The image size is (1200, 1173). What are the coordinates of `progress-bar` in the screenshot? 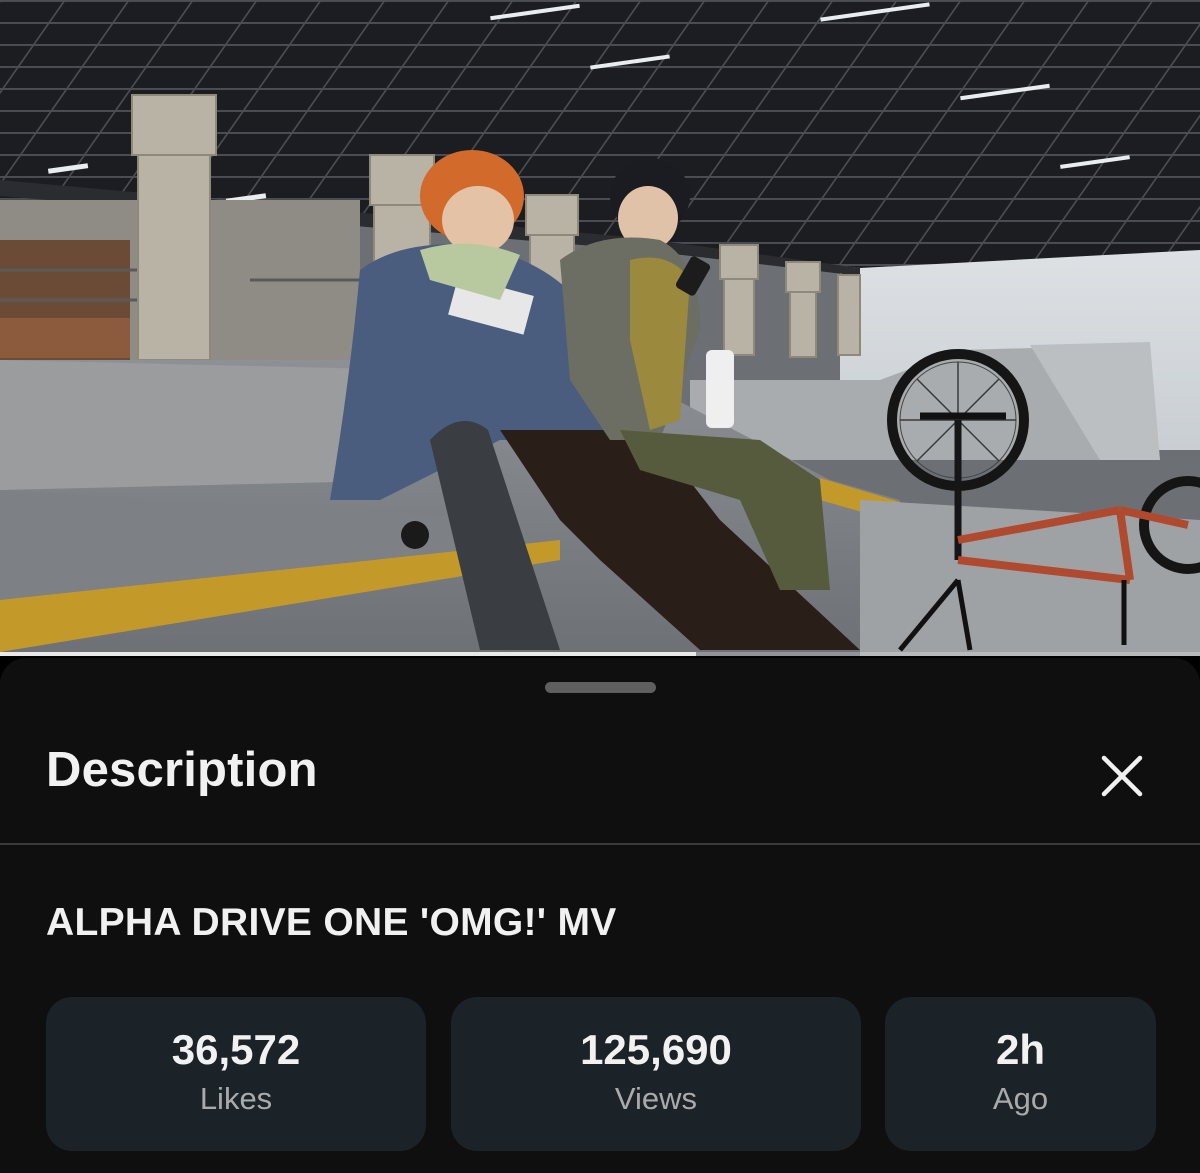 It's located at (600, 654).